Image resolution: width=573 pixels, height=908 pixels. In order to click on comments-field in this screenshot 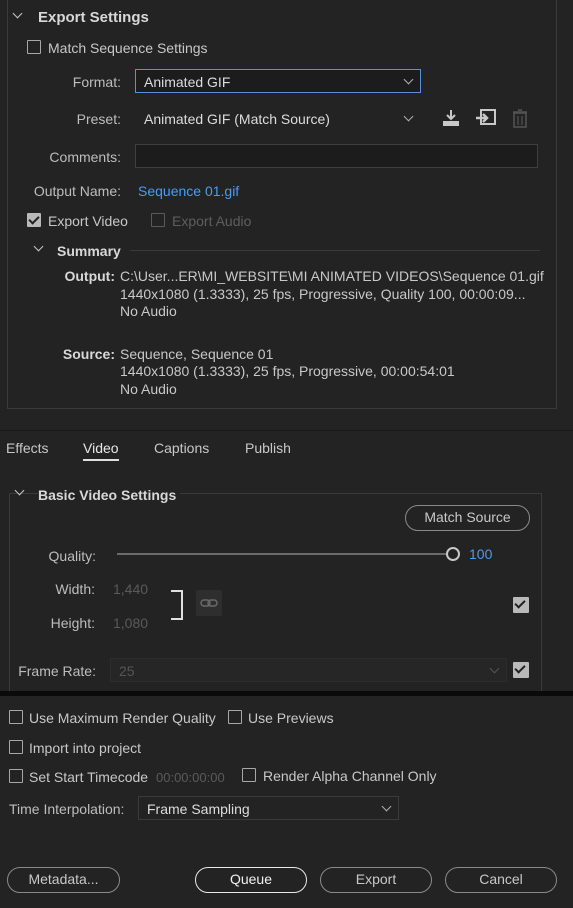, I will do `click(336, 156)`.